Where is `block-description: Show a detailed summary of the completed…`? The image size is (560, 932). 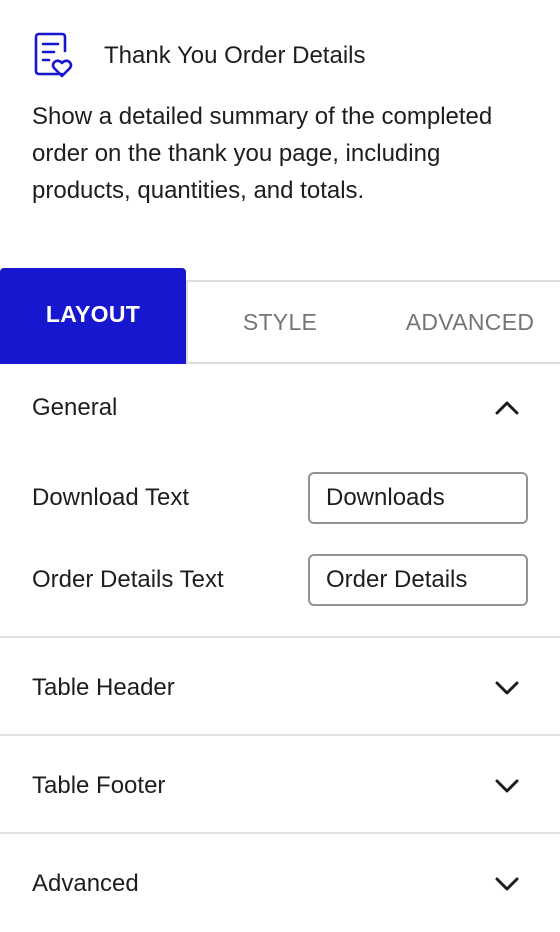
block-description: Show a detailed summary of the completed… is located at coordinates (262, 153).